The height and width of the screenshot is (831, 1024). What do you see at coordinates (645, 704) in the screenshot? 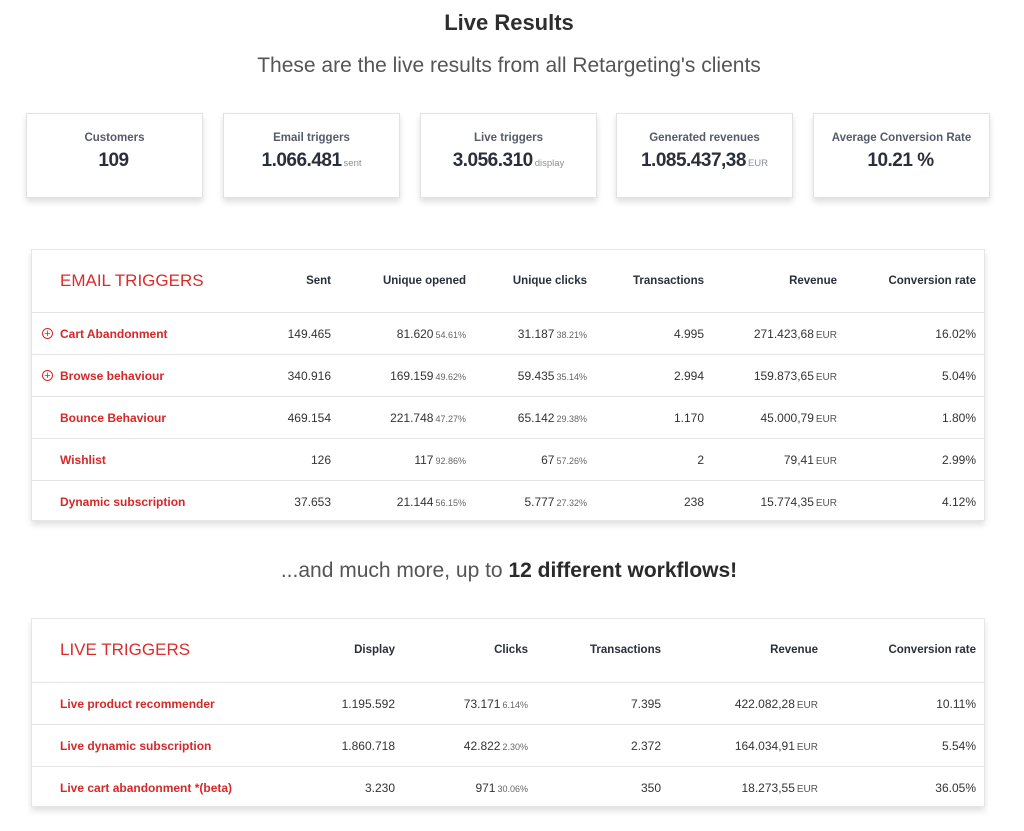
I see `transactions-value: 7.395` at bounding box center [645, 704].